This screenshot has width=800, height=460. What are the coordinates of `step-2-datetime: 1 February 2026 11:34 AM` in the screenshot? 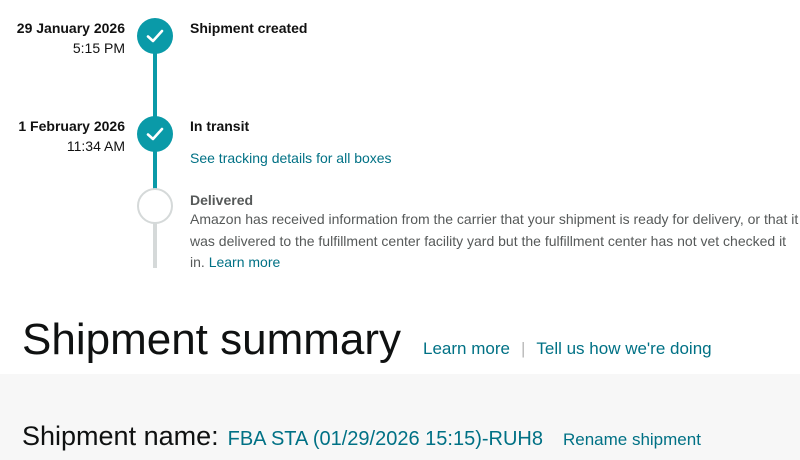 It's located at (71, 136).